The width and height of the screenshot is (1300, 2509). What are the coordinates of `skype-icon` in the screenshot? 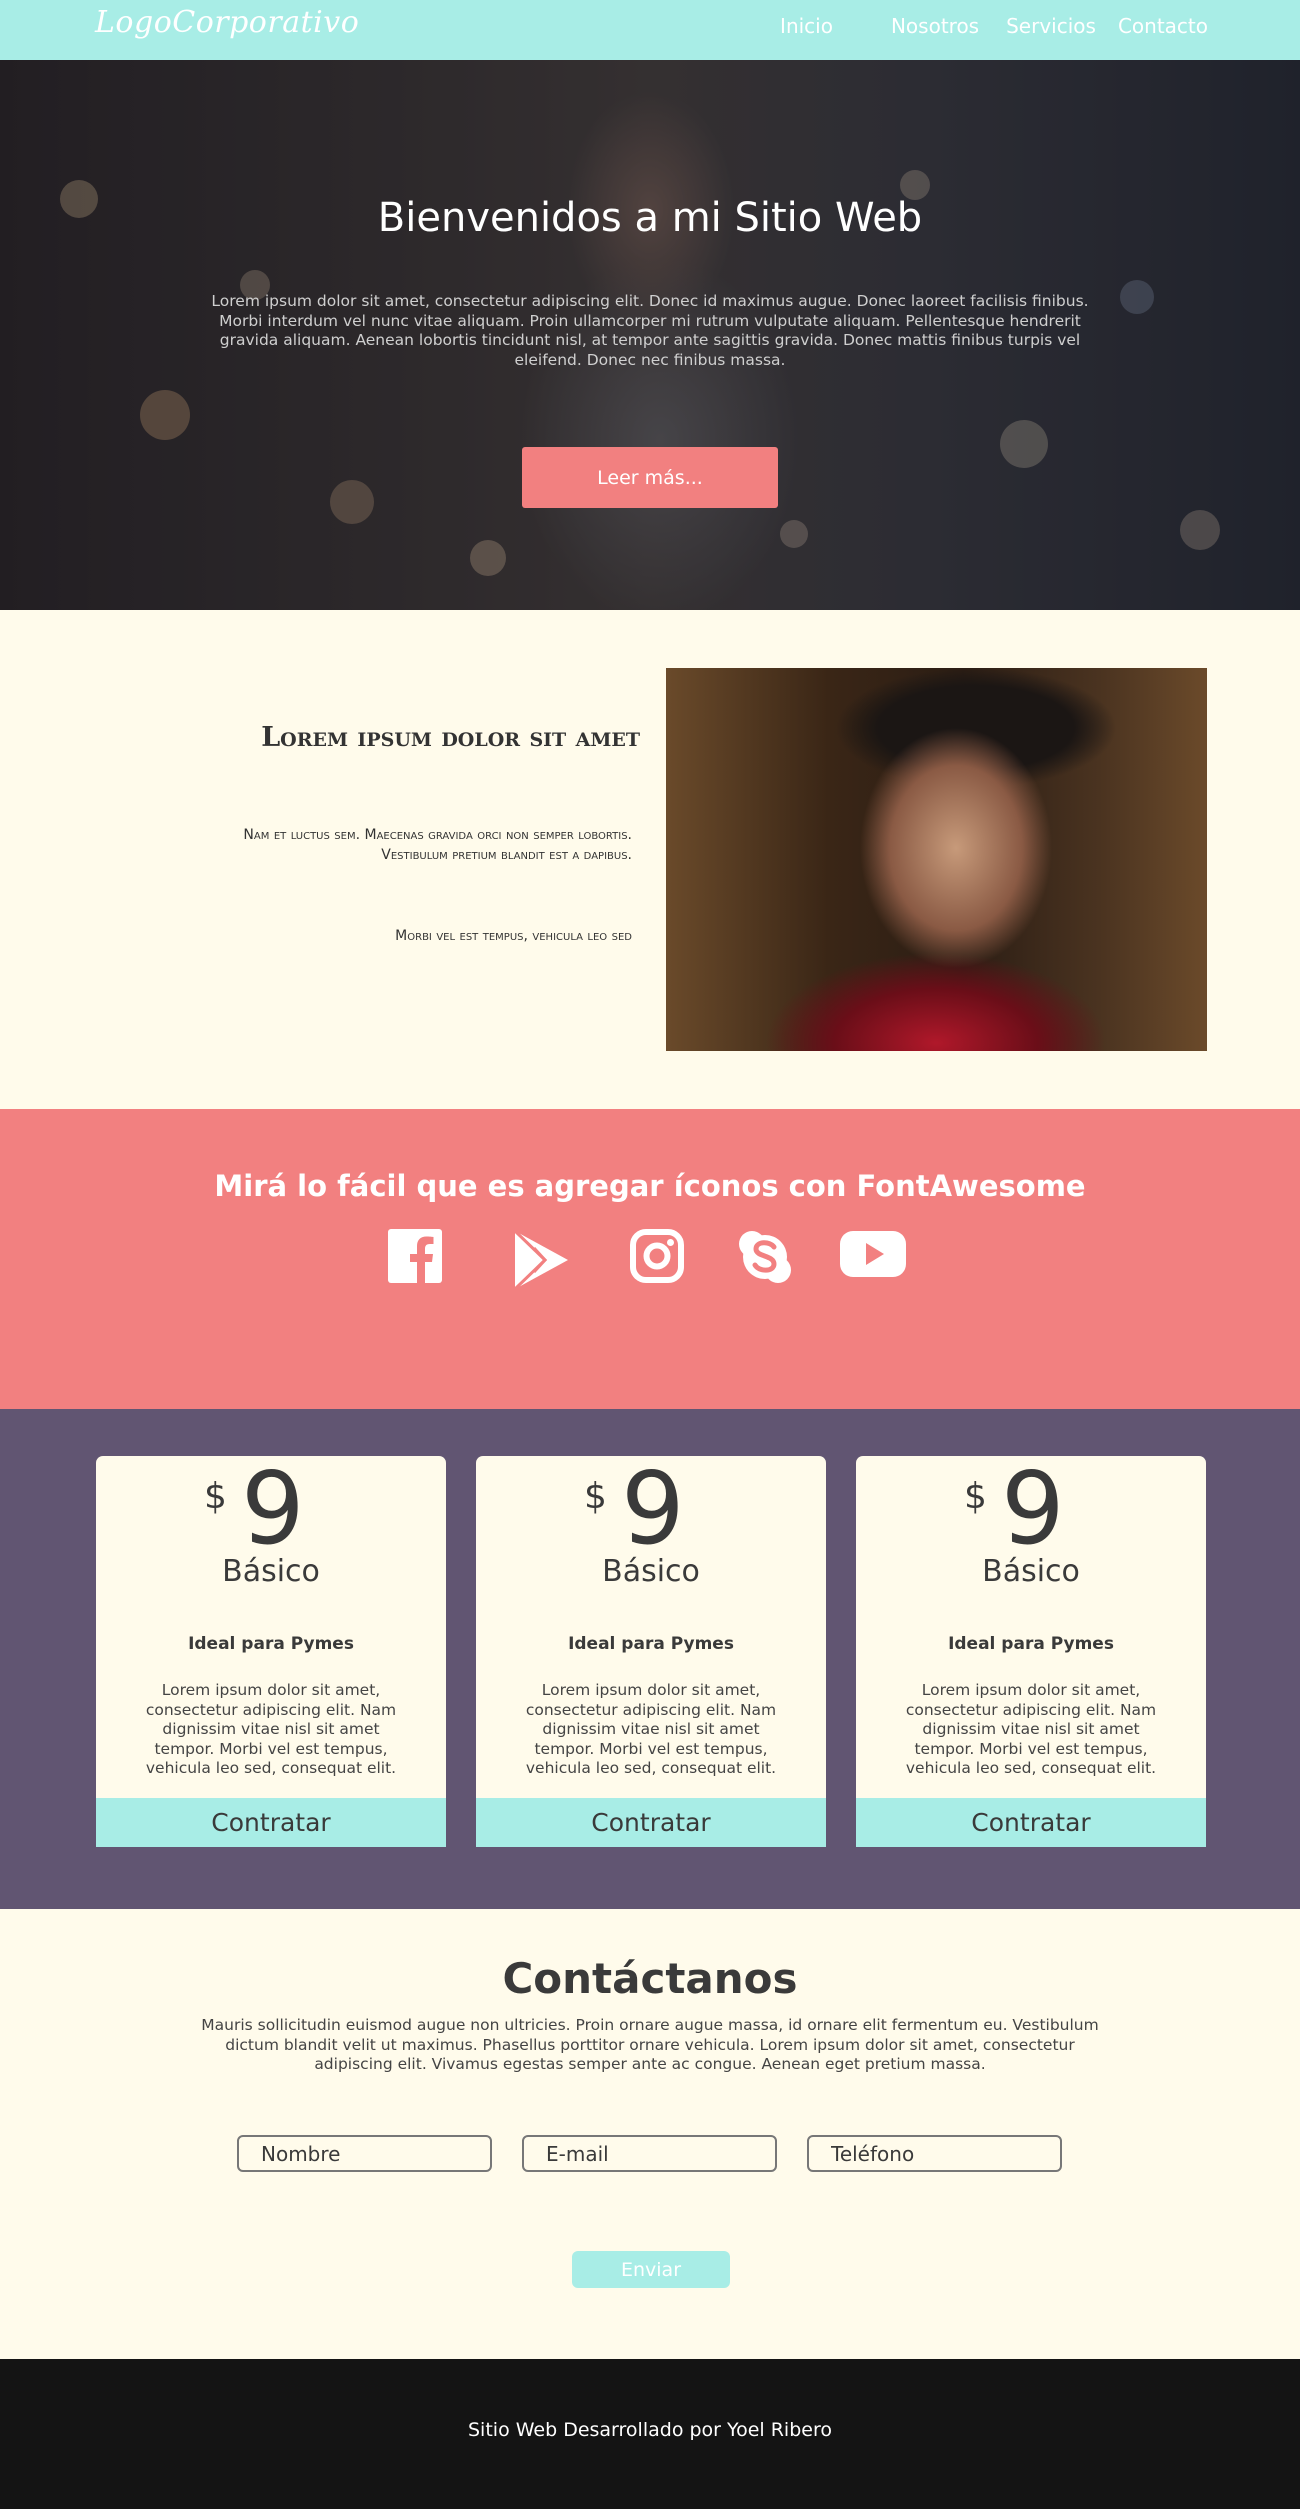 It's located at (765, 1257).